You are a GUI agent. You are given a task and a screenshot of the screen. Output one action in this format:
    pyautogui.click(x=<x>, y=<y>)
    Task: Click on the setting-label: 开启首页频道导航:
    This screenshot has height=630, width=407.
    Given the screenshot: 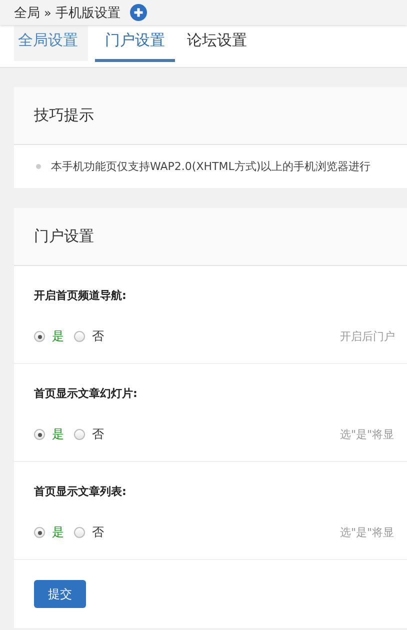 What is the action you would take?
    pyautogui.click(x=81, y=295)
    